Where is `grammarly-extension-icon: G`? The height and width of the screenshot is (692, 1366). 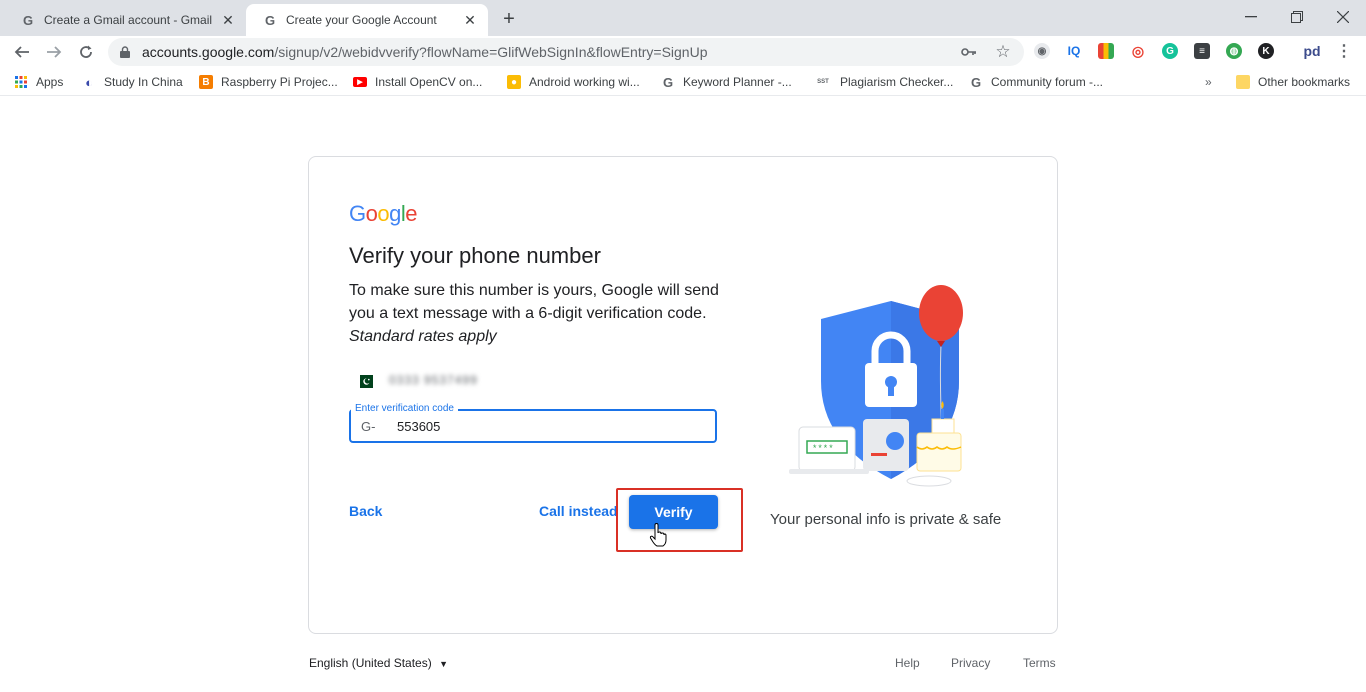 grammarly-extension-icon: G is located at coordinates (1170, 51).